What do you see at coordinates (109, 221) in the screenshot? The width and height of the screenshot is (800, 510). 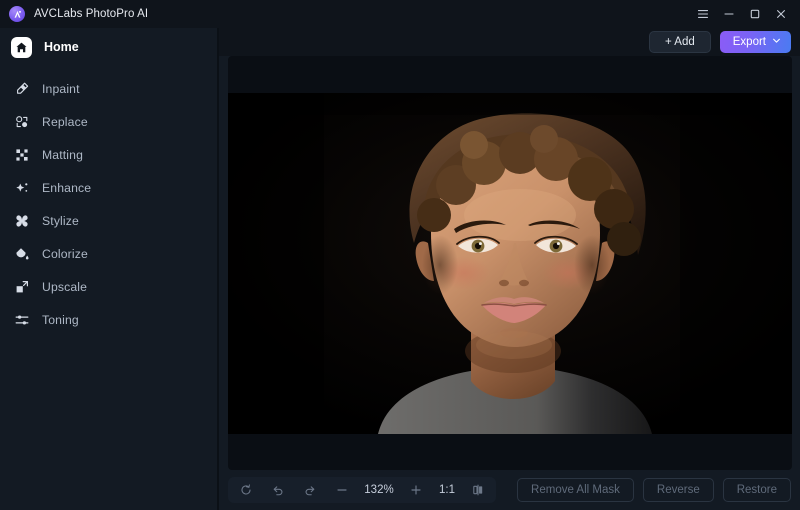 I see `sidebar-item-stylize: Stylize` at bounding box center [109, 221].